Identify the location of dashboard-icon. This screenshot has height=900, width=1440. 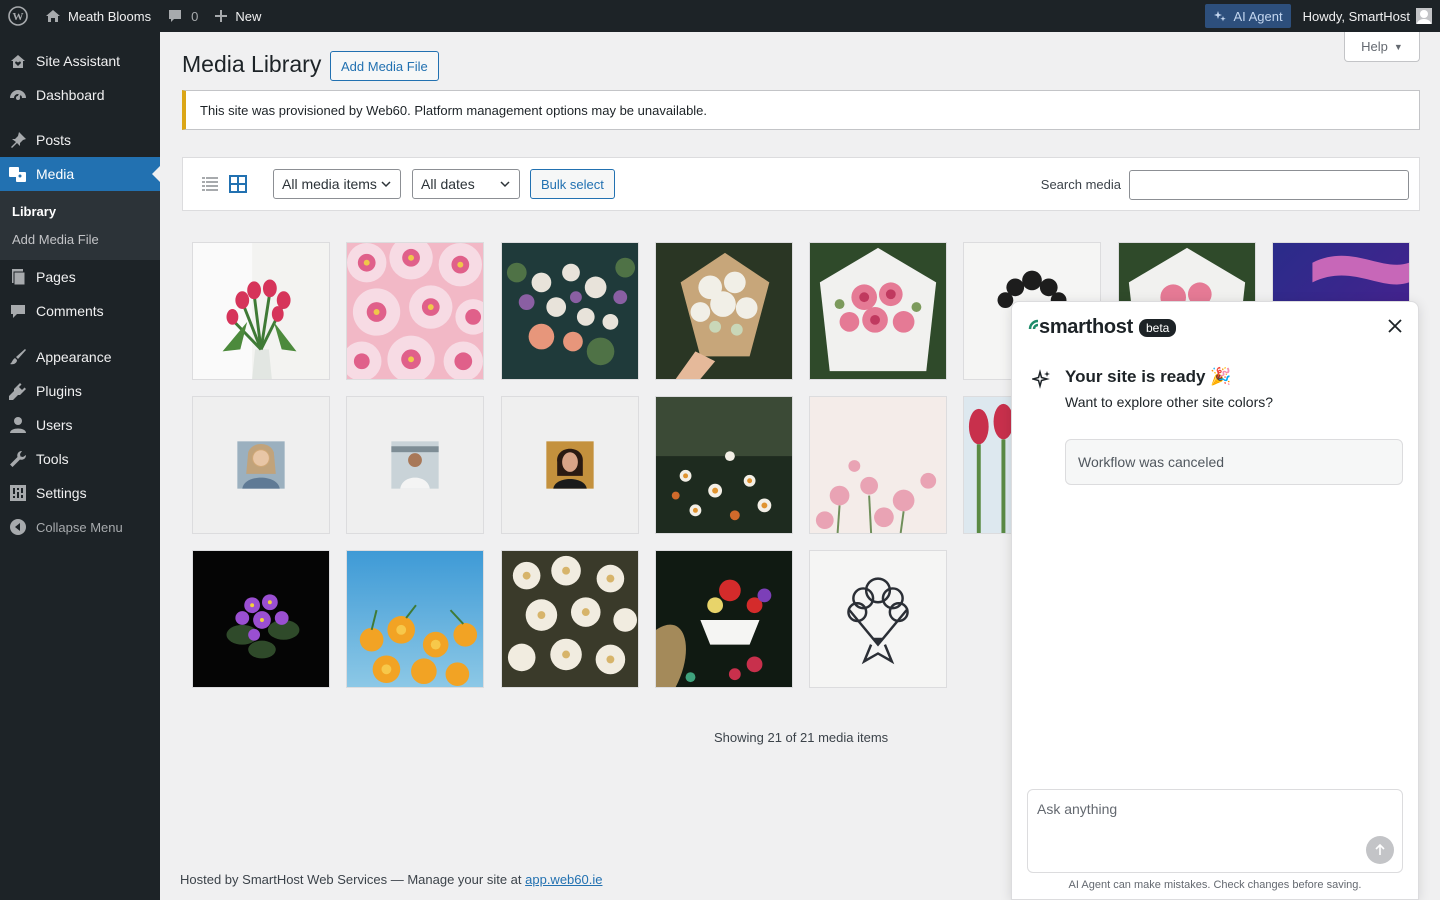
(18, 95).